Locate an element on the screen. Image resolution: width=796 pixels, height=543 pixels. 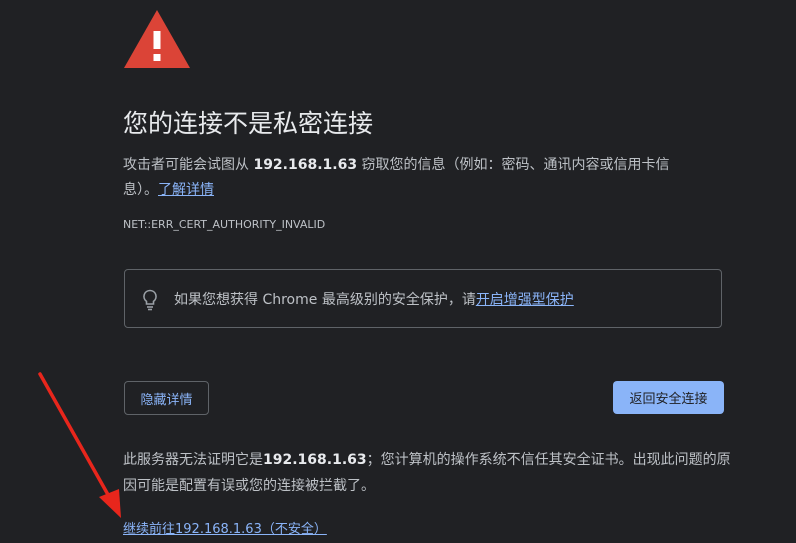
proceed-unsafe-link: 继续前往192.168.1.63（不安全） is located at coordinates (225, 527).